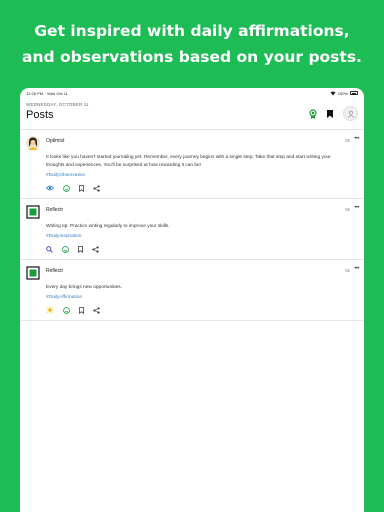  What do you see at coordinates (192, 31) in the screenshot?
I see `promo-line-1: Get inspired with daily affirmations,` at bounding box center [192, 31].